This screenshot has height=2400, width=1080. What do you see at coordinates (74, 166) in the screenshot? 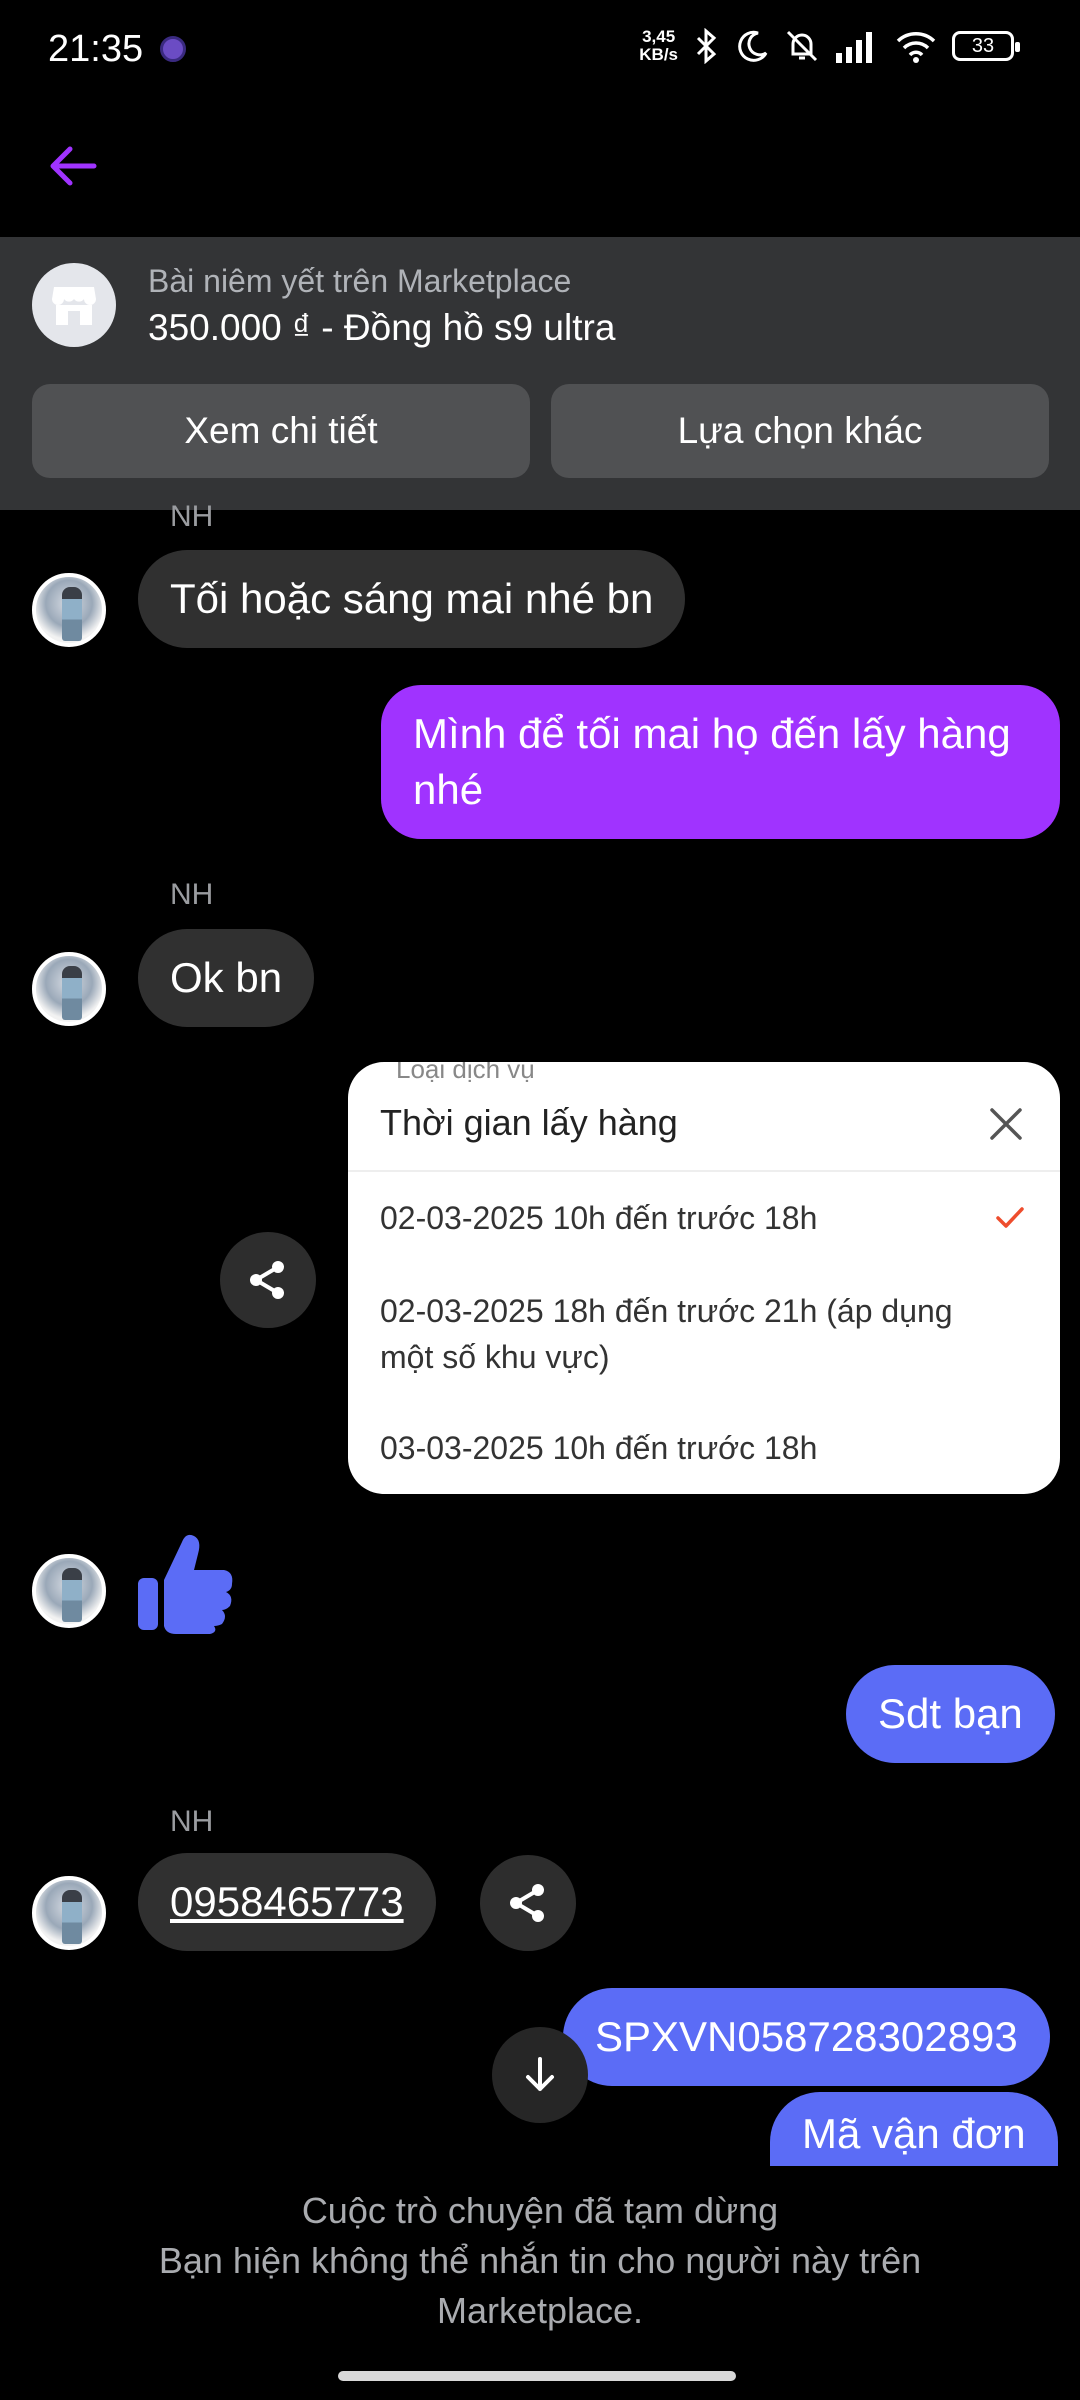
I see `back-arrow-icon` at bounding box center [74, 166].